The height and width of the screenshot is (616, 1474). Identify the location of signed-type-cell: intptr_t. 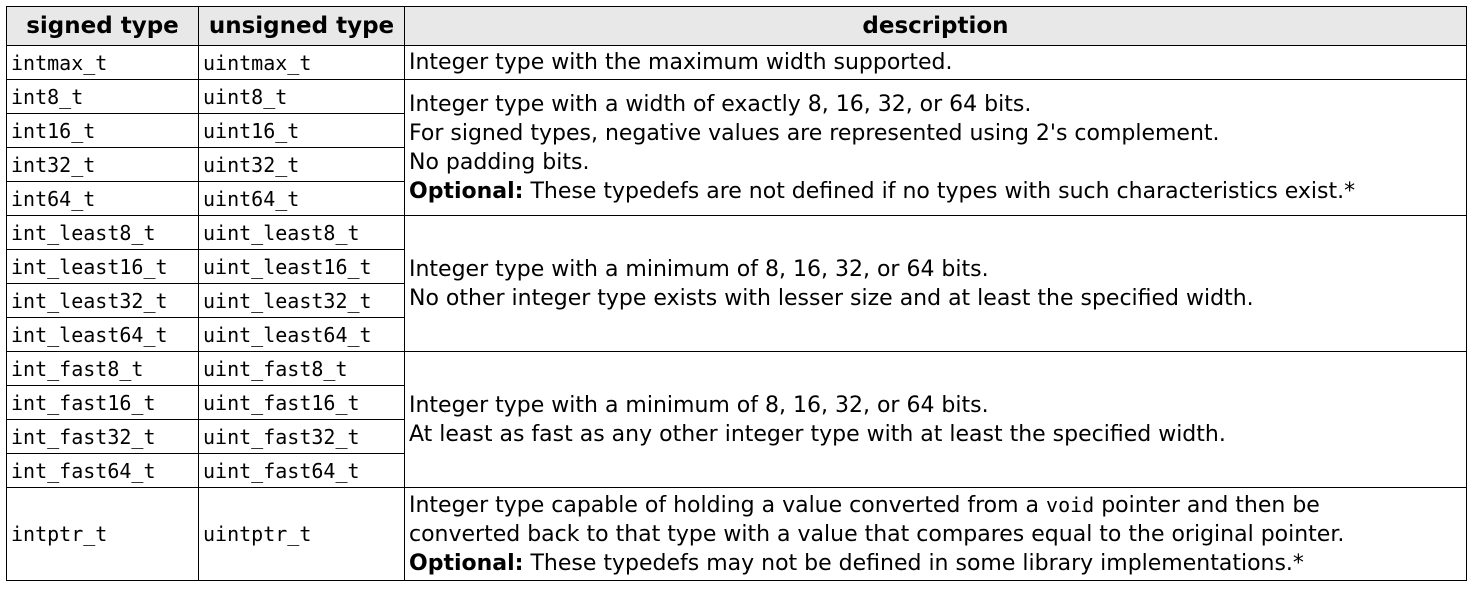
(102, 534).